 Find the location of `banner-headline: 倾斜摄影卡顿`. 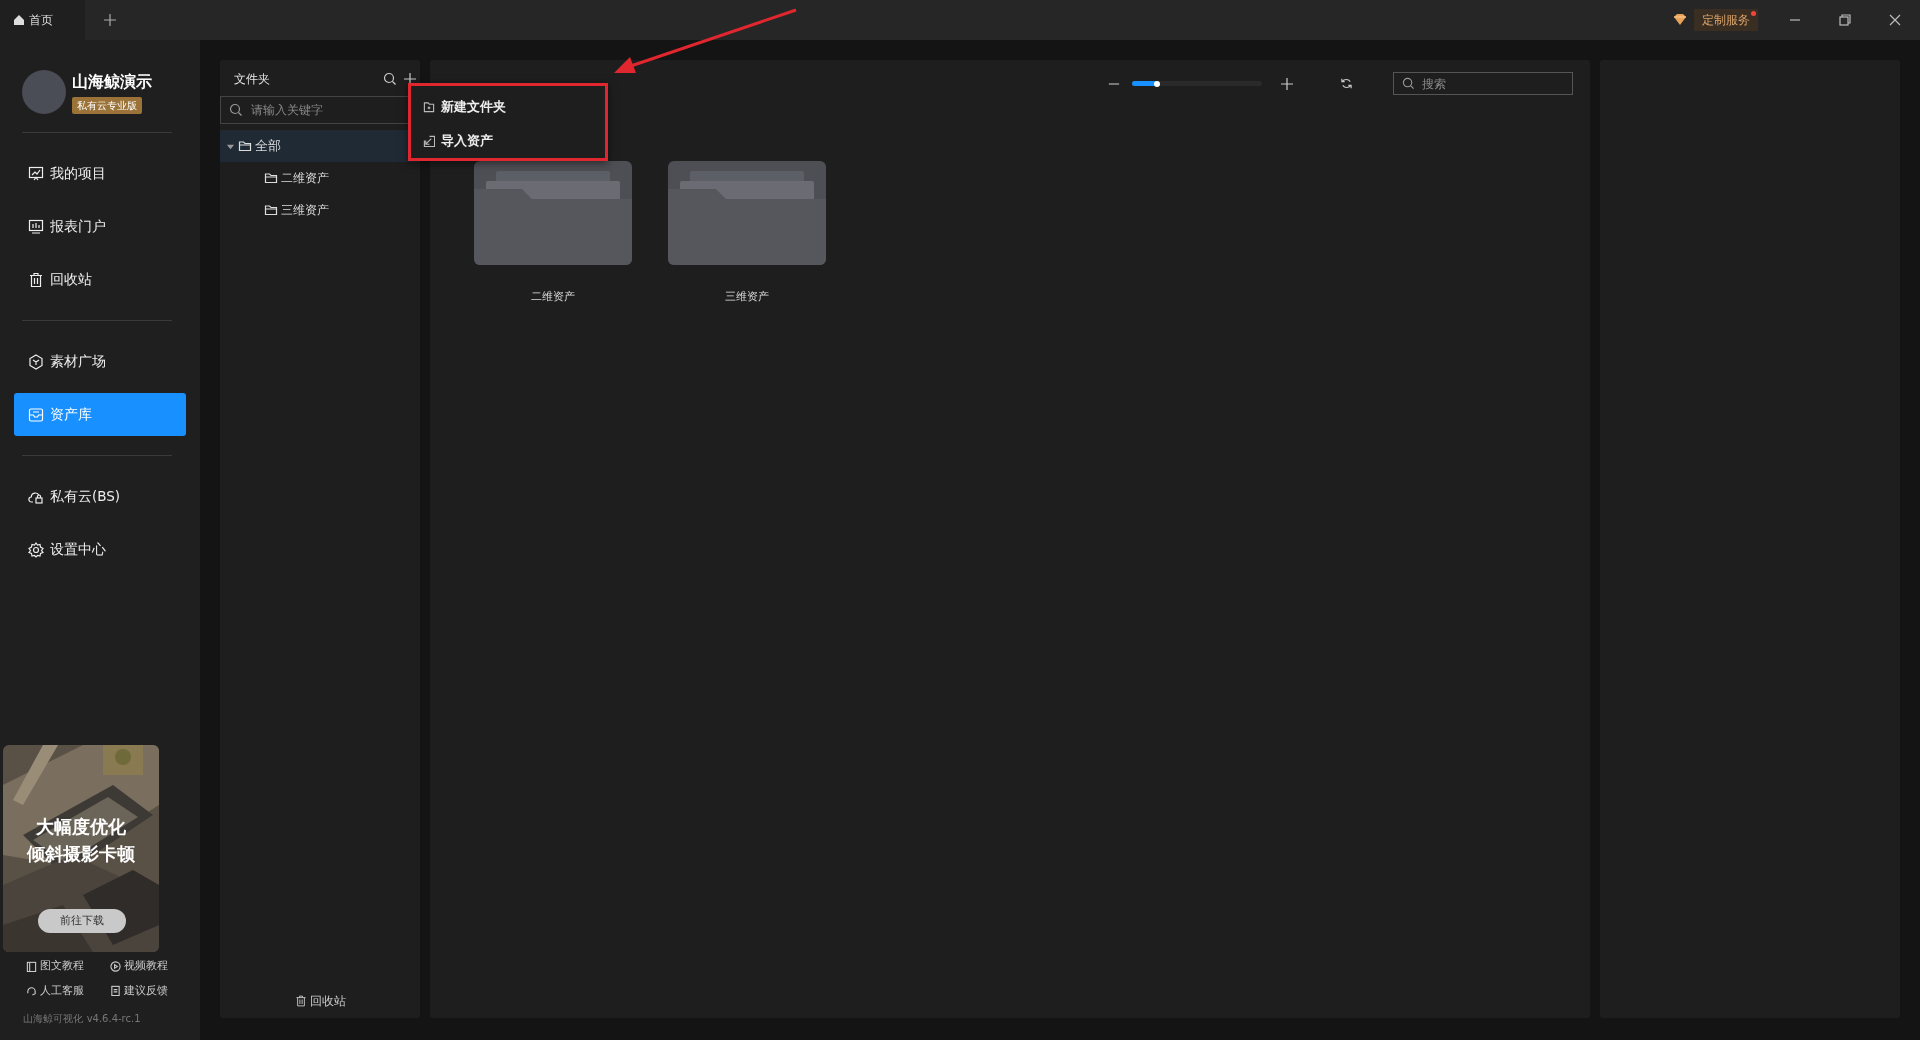

banner-headline: 倾斜摄影卡顿 is located at coordinates (80, 854).